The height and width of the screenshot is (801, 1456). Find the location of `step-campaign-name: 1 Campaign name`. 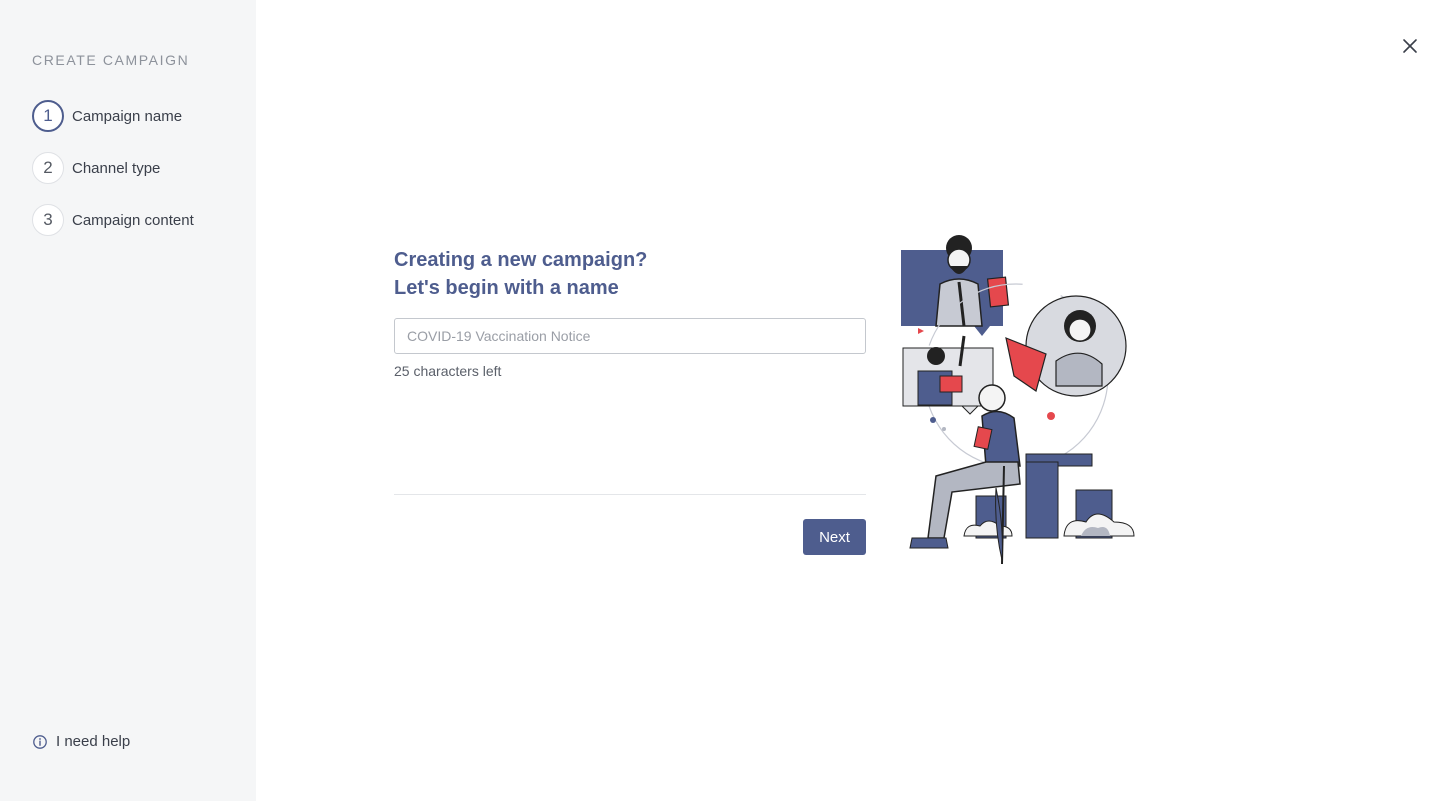

step-campaign-name: 1 Campaign name is located at coordinates (113, 116).